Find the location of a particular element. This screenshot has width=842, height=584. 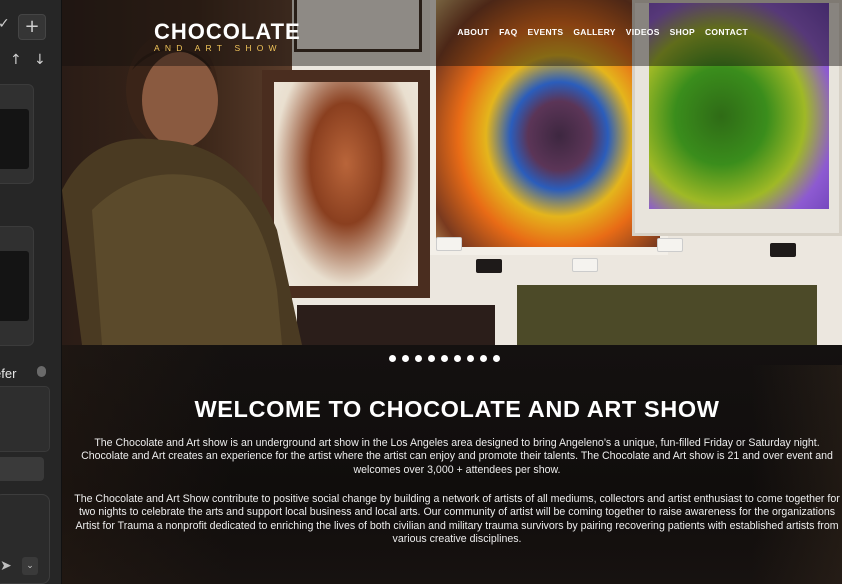

nav-contact: CONTACT is located at coordinates (726, 32).